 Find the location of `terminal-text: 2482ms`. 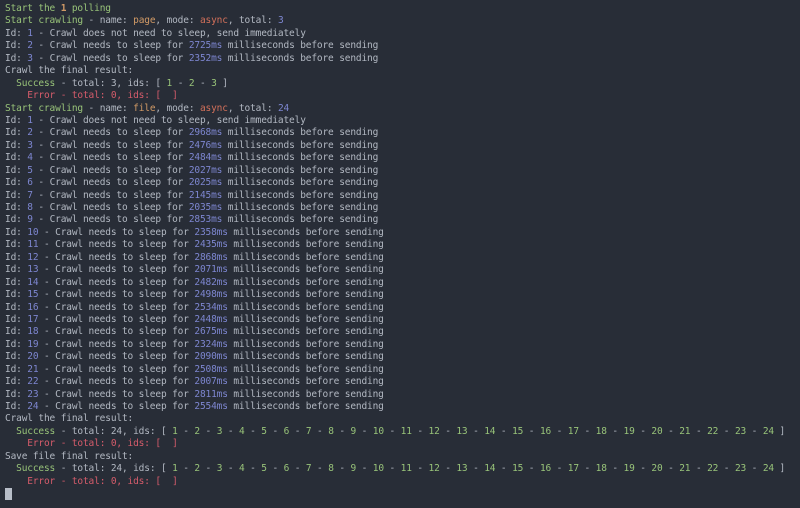

terminal-text: 2482ms is located at coordinates (211, 282).